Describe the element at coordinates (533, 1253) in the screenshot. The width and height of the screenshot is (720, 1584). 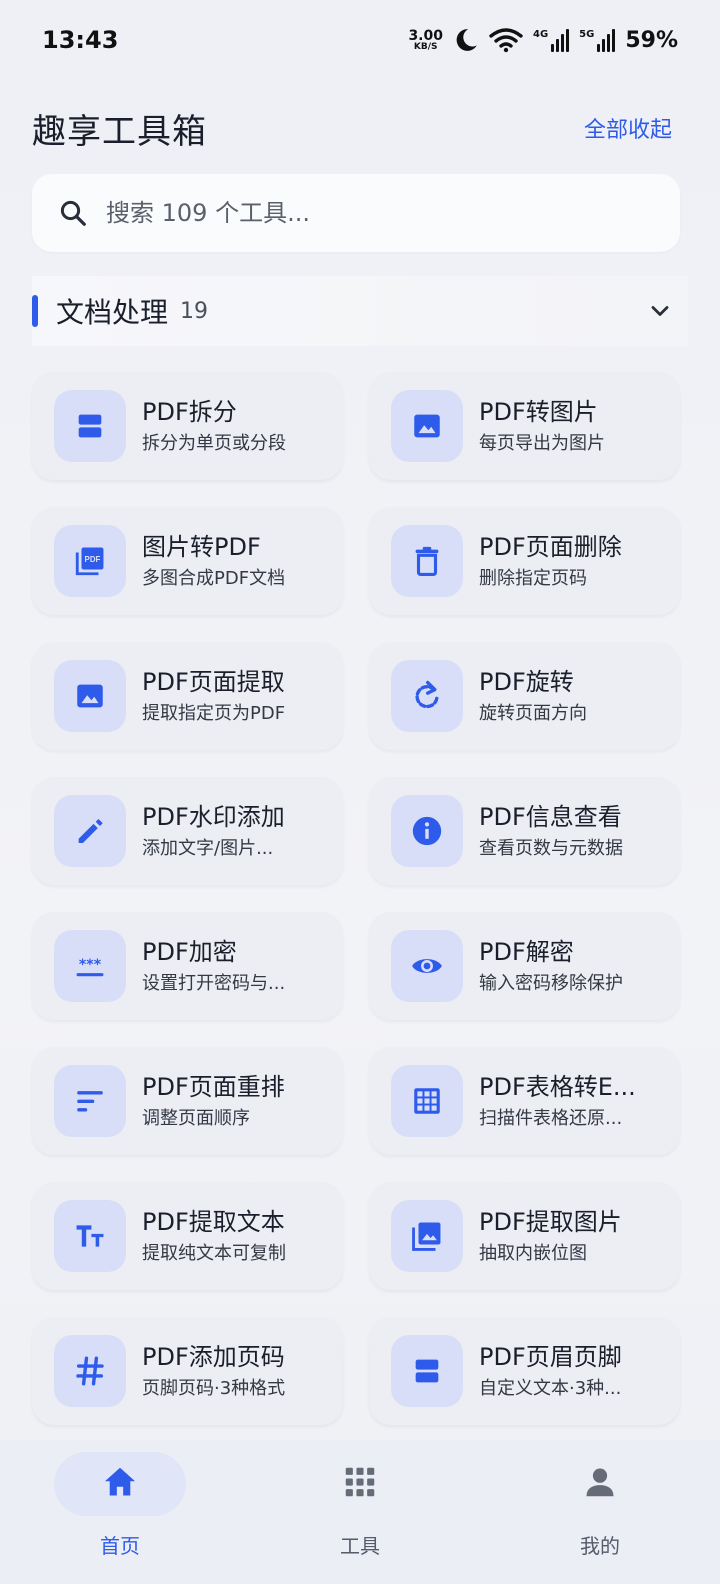
I see `tool-subtitle: 抽取内嵌位图` at that location.